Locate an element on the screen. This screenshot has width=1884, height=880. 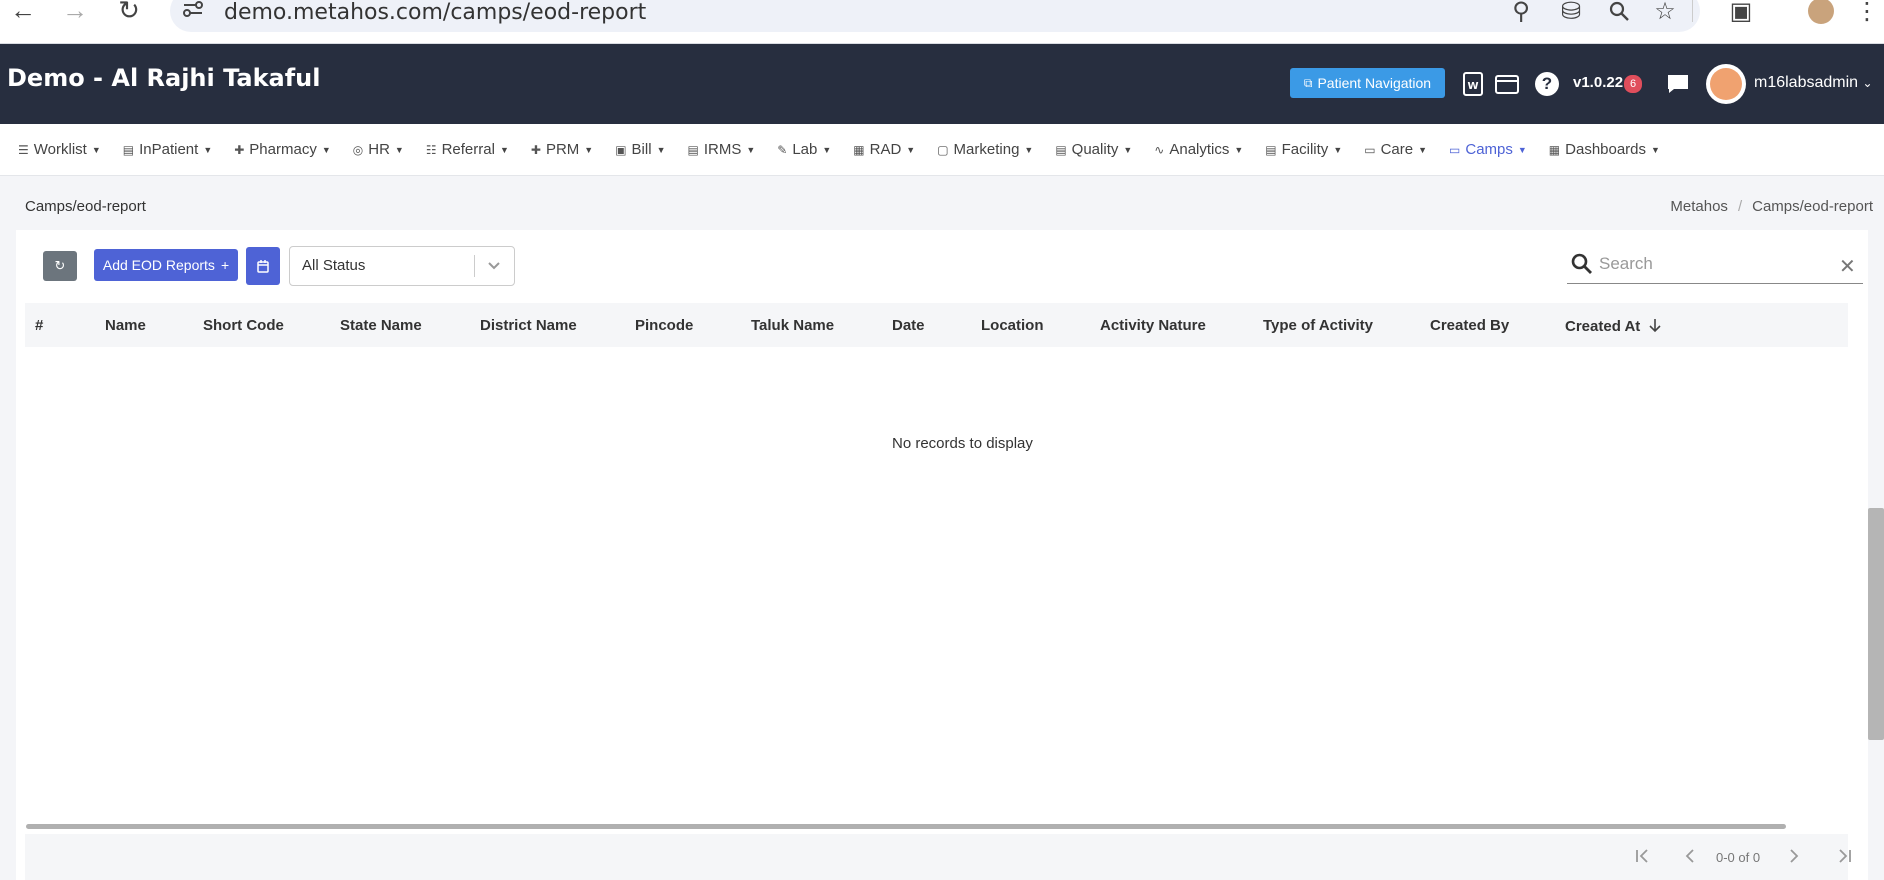
nav-item-marketing: ▢ Marketing ▼ is located at coordinates (985, 149).